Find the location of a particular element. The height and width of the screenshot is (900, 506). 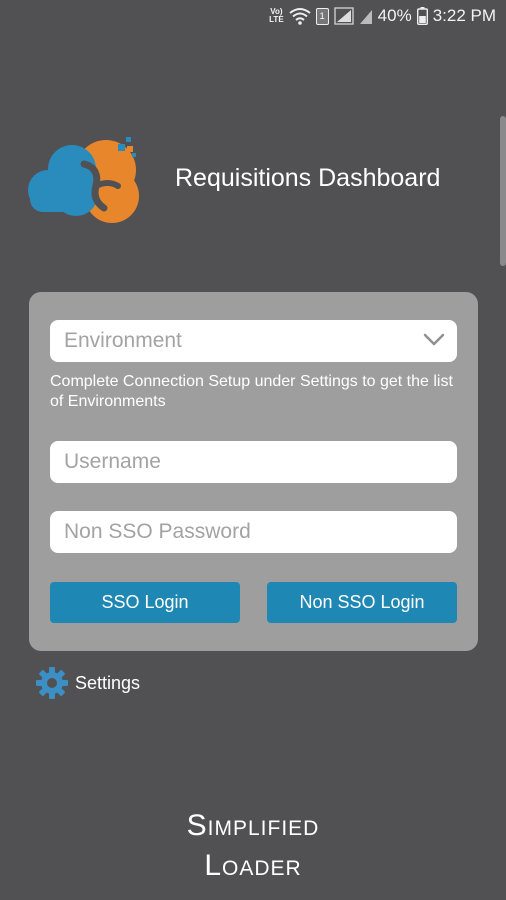

signal-icon-secondary is located at coordinates (365, 17).